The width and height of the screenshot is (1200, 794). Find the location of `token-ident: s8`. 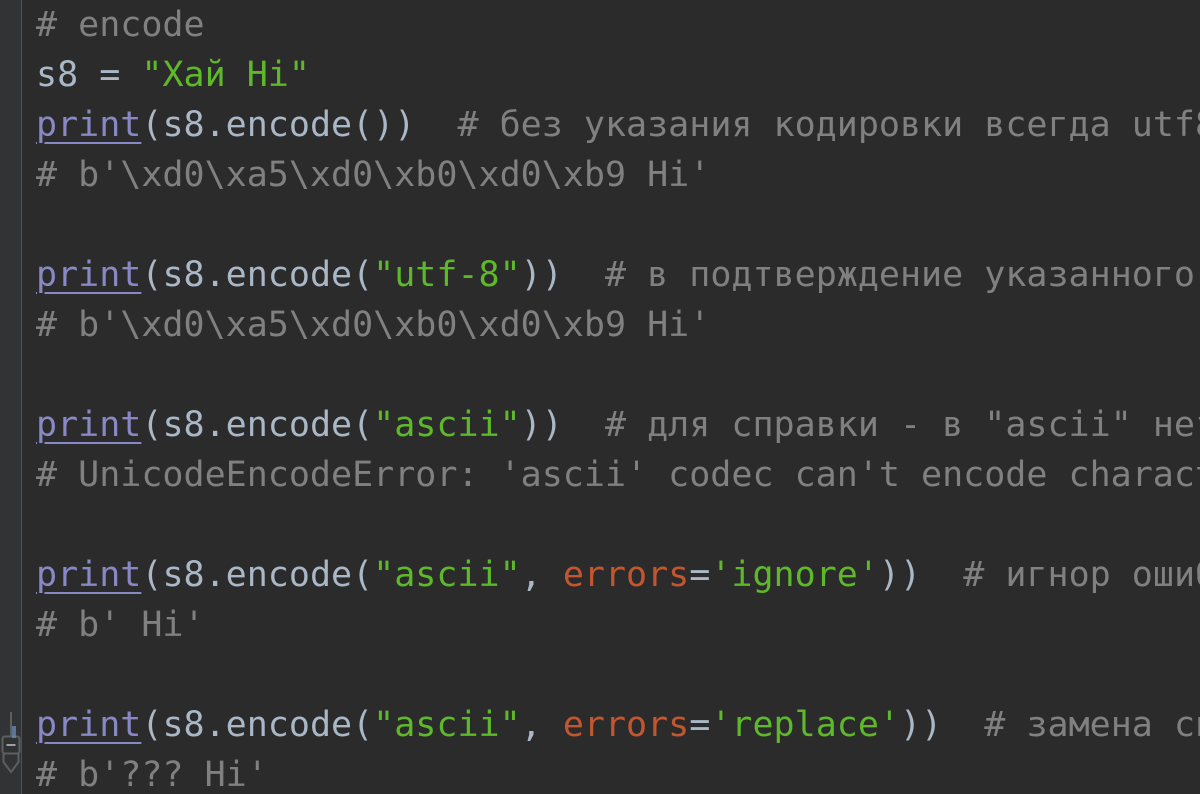

token-ident: s8 is located at coordinates (57, 75).